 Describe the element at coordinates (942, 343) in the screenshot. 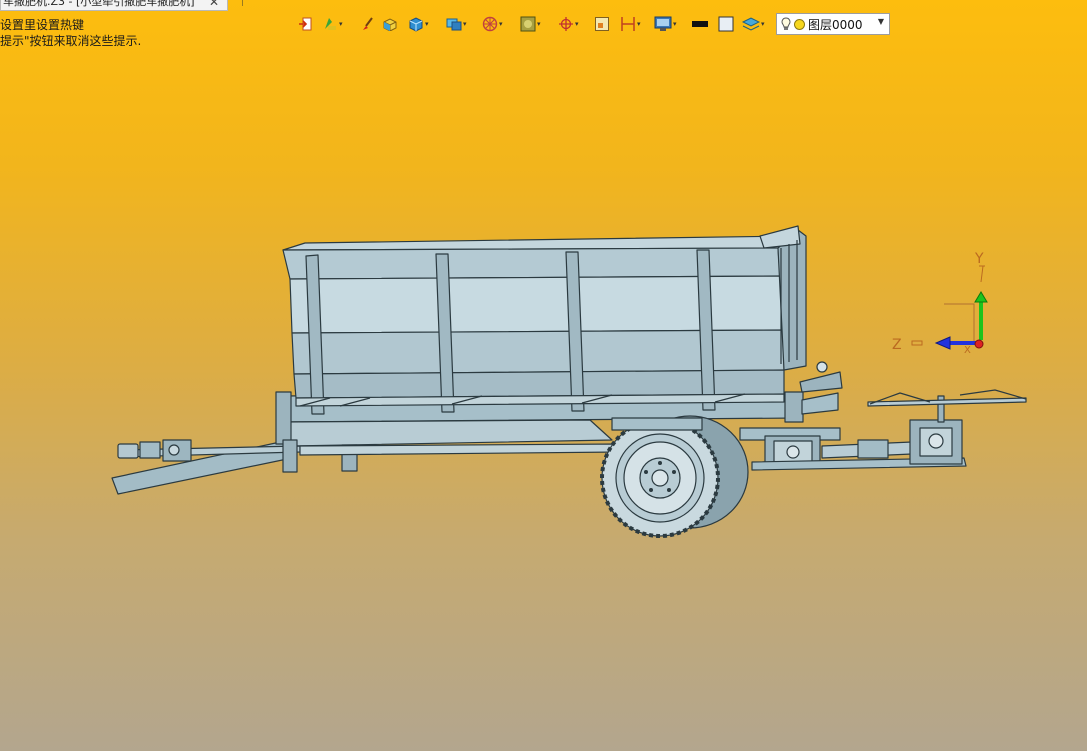

I see `z-arrowhead-icon` at that location.